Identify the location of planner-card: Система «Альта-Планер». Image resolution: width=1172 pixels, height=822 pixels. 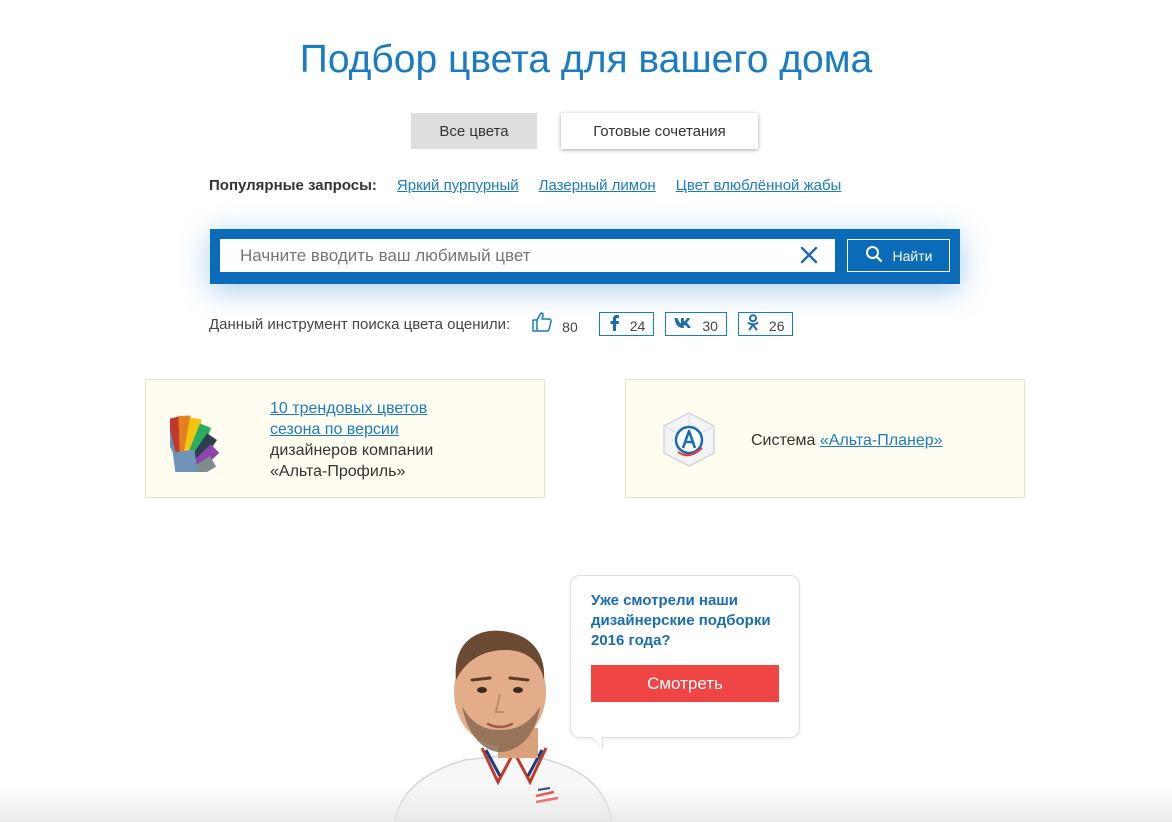
(825, 438).